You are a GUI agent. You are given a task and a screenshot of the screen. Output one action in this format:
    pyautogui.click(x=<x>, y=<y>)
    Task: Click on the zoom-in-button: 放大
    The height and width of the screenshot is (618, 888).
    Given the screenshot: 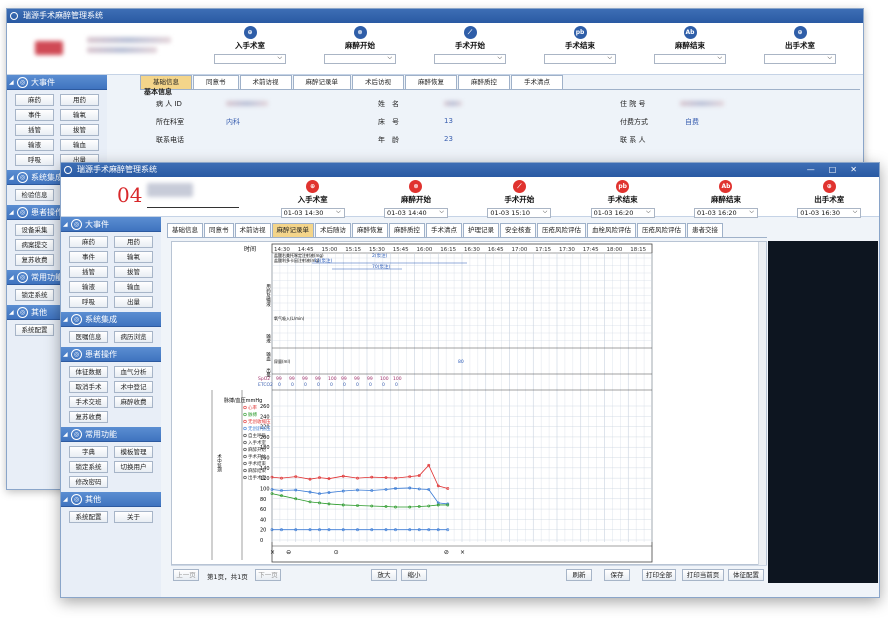 What is the action you would take?
    pyautogui.click(x=384, y=575)
    